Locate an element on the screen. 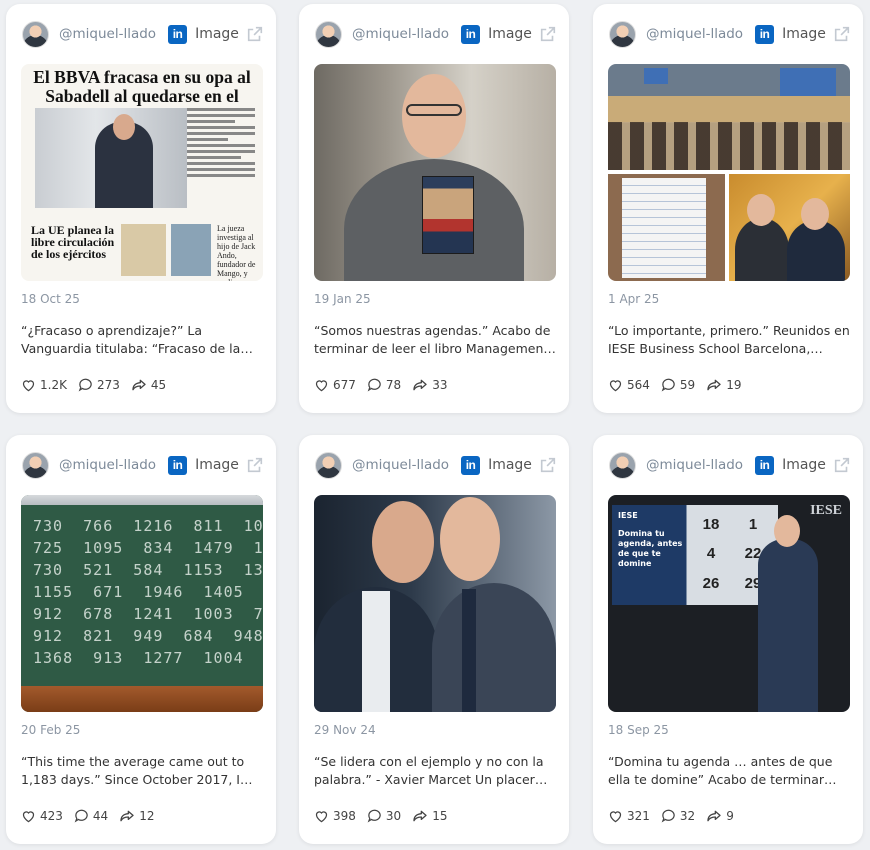 This screenshot has width=870, height=850. heart-icon is located at coordinates (28, 817).